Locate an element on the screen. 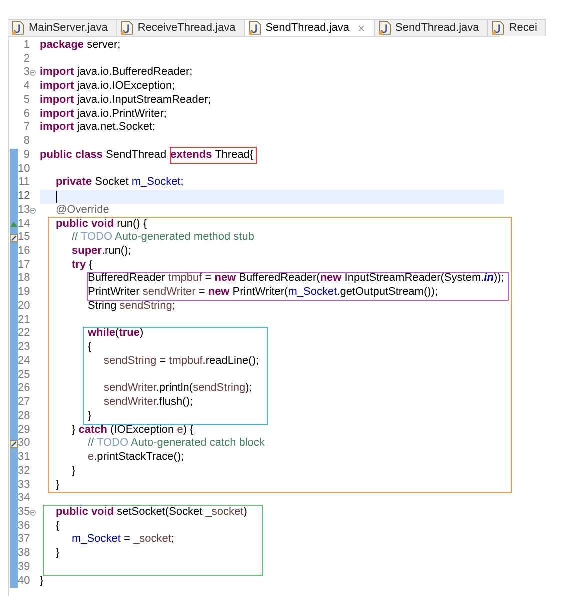 This screenshot has height=602, width=564. triangle-icon is located at coordinates (14, 224).